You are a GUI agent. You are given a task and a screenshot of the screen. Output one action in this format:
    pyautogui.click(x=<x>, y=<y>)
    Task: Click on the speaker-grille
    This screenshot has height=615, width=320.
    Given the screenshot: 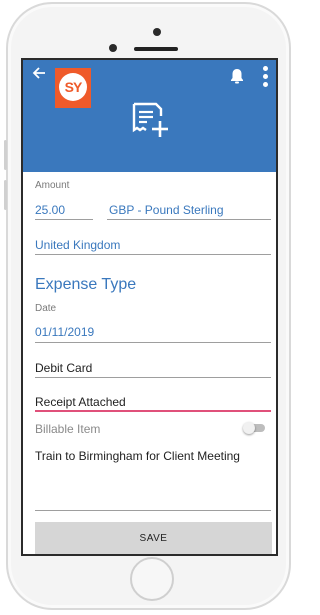 What is the action you would take?
    pyautogui.click(x=156, y=49)
    